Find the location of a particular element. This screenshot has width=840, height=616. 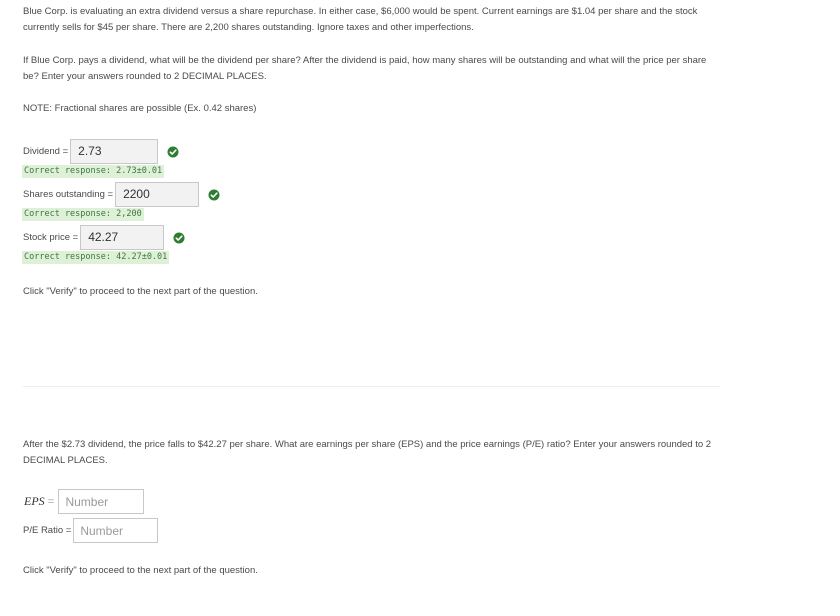

shares-label: Shares outstanding = is located at coordinates (68, 194).